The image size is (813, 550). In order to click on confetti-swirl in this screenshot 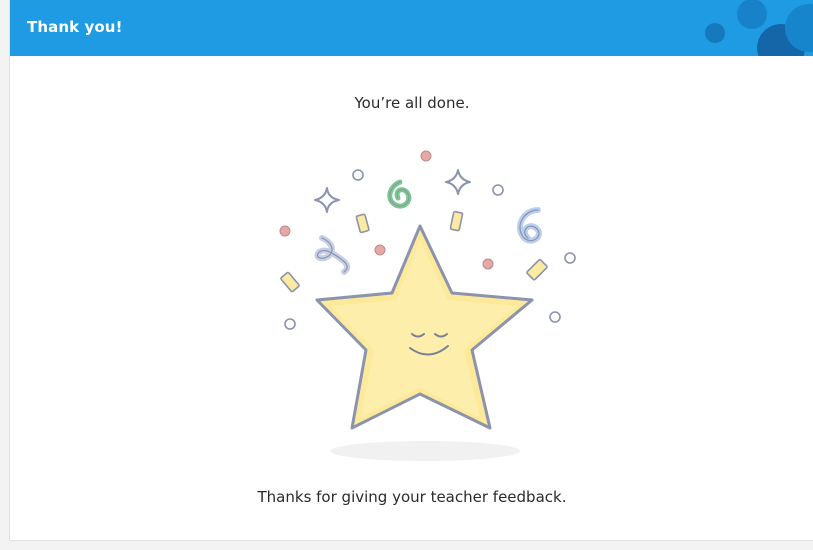, I will do `click(332, 255)`.